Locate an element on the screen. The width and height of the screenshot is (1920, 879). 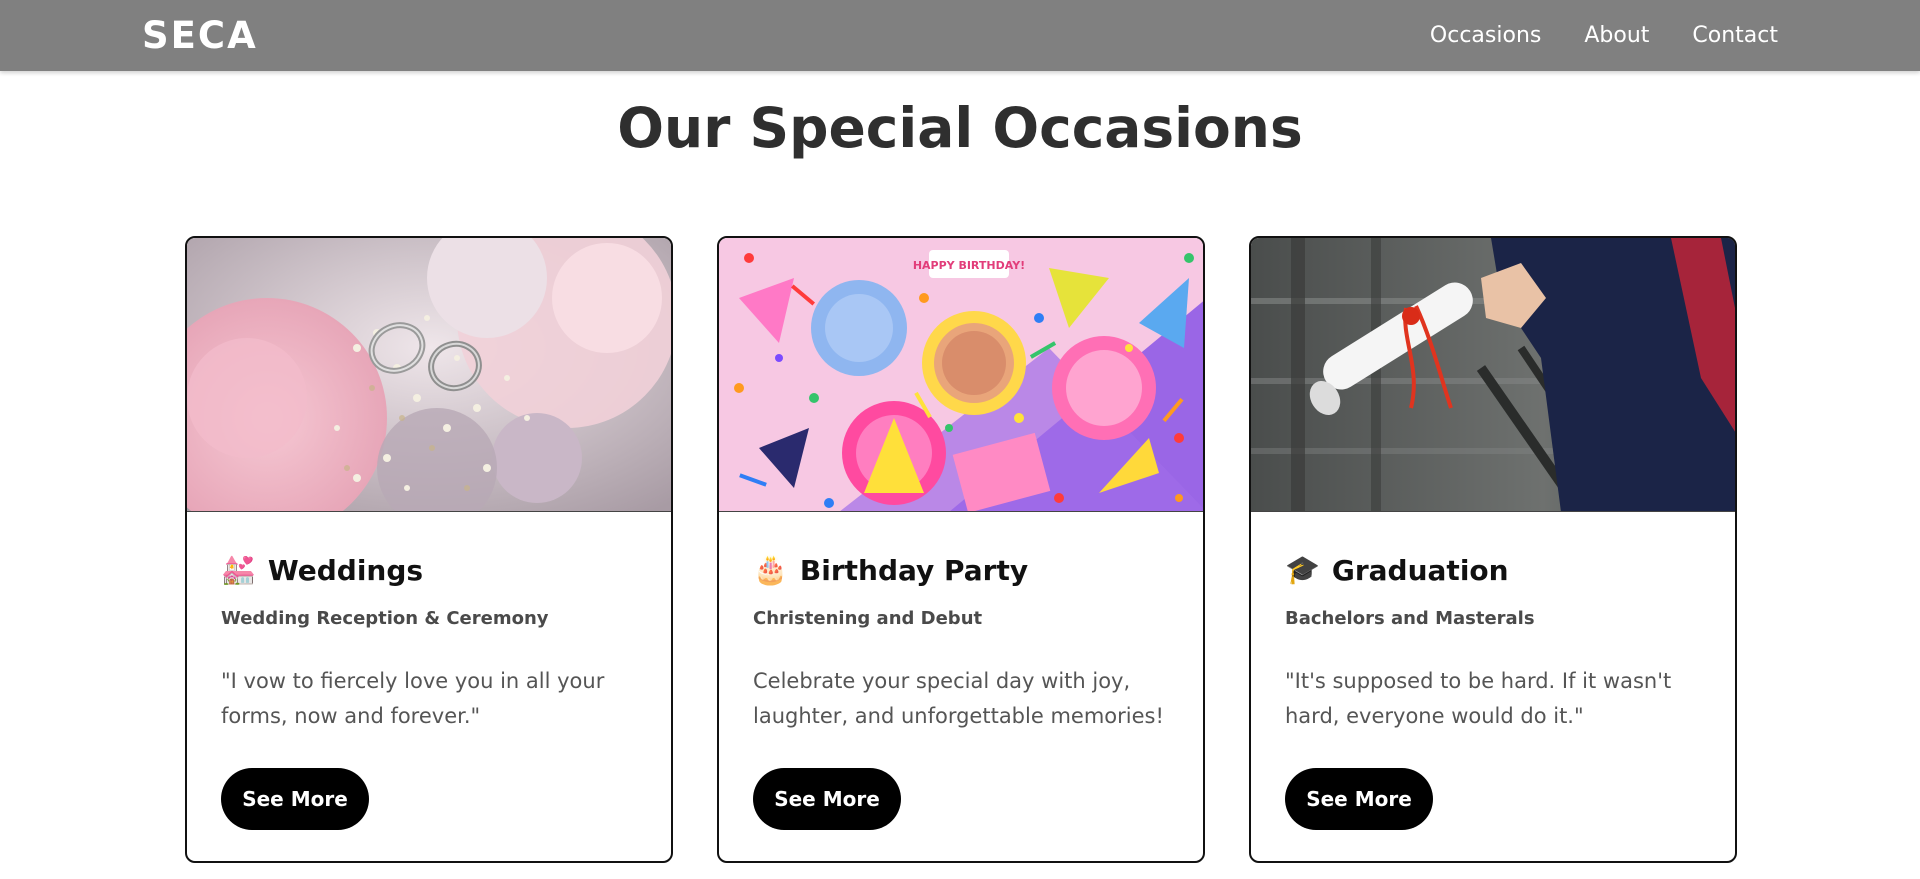
card-title-row: 🎓 Graduation is located at coordinates (1495, 570).